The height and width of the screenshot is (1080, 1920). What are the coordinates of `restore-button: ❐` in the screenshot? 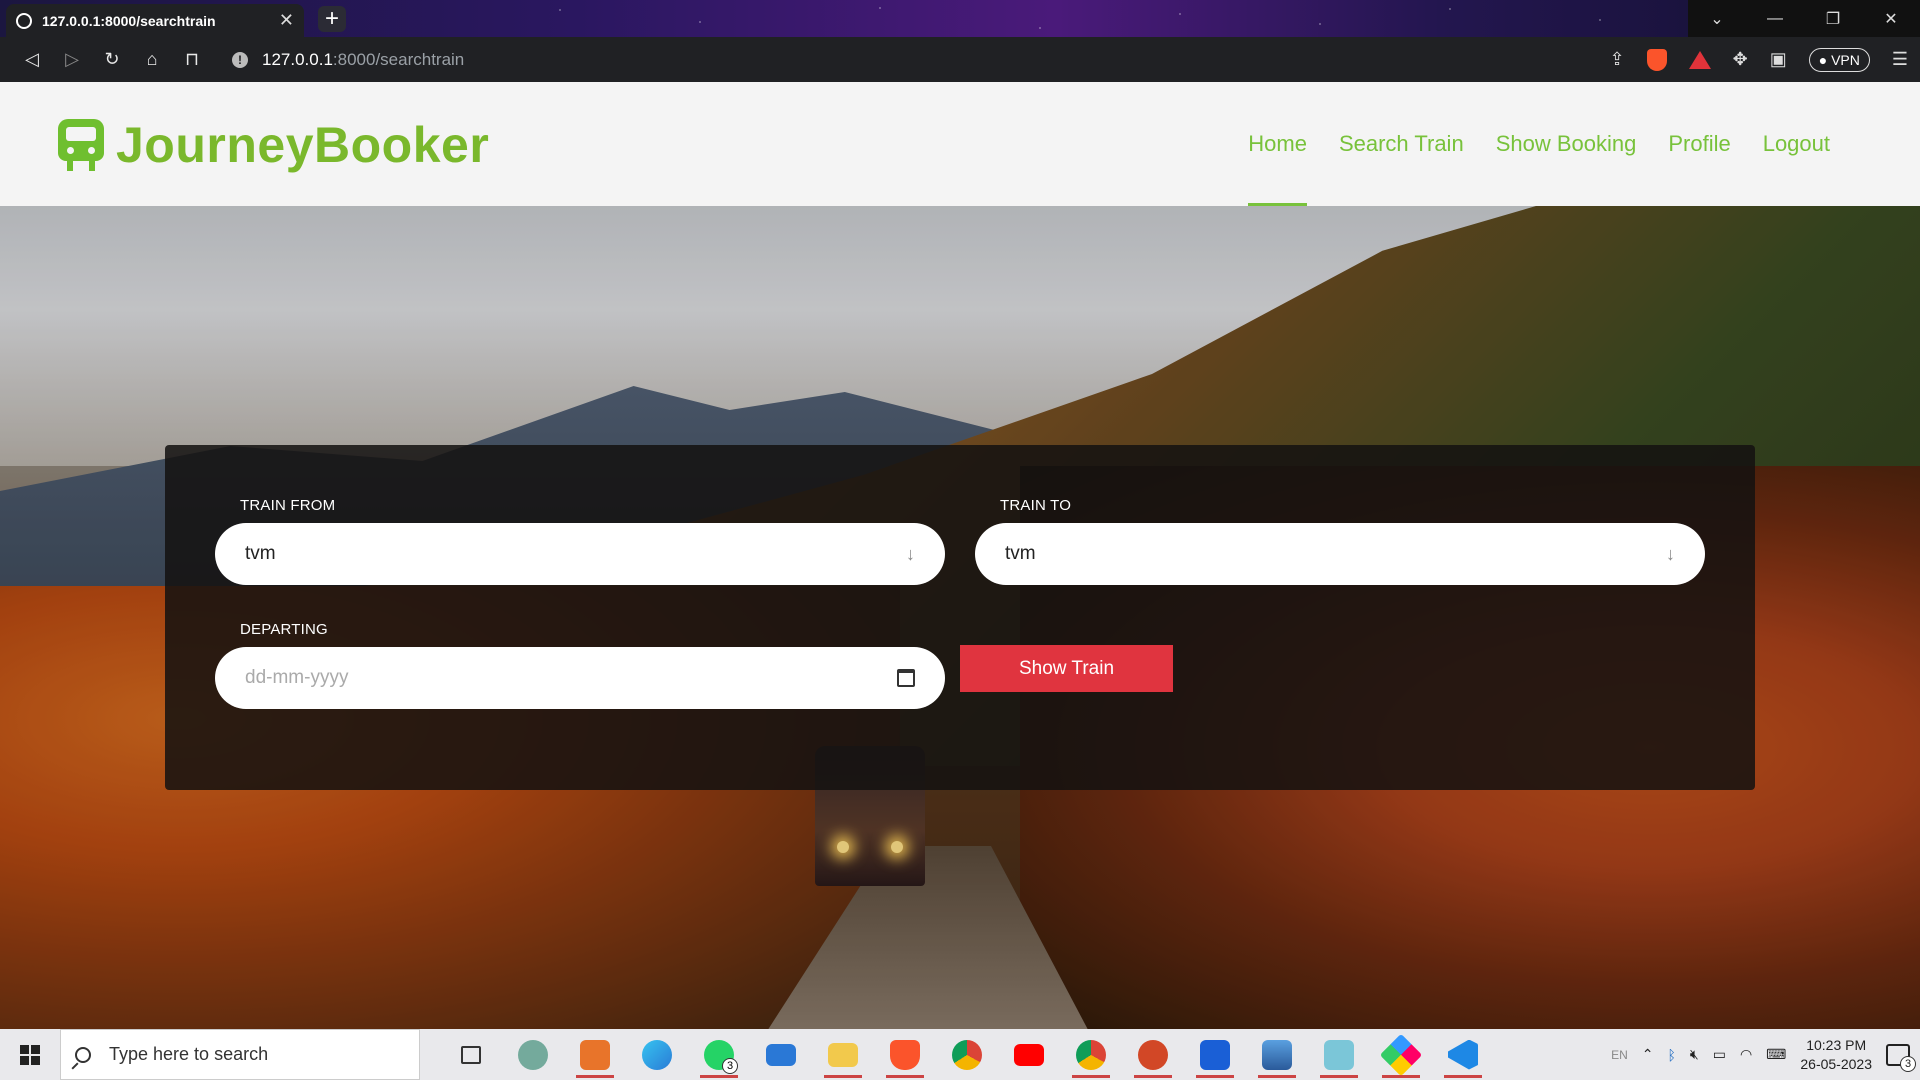 It's located at (1833, 18).